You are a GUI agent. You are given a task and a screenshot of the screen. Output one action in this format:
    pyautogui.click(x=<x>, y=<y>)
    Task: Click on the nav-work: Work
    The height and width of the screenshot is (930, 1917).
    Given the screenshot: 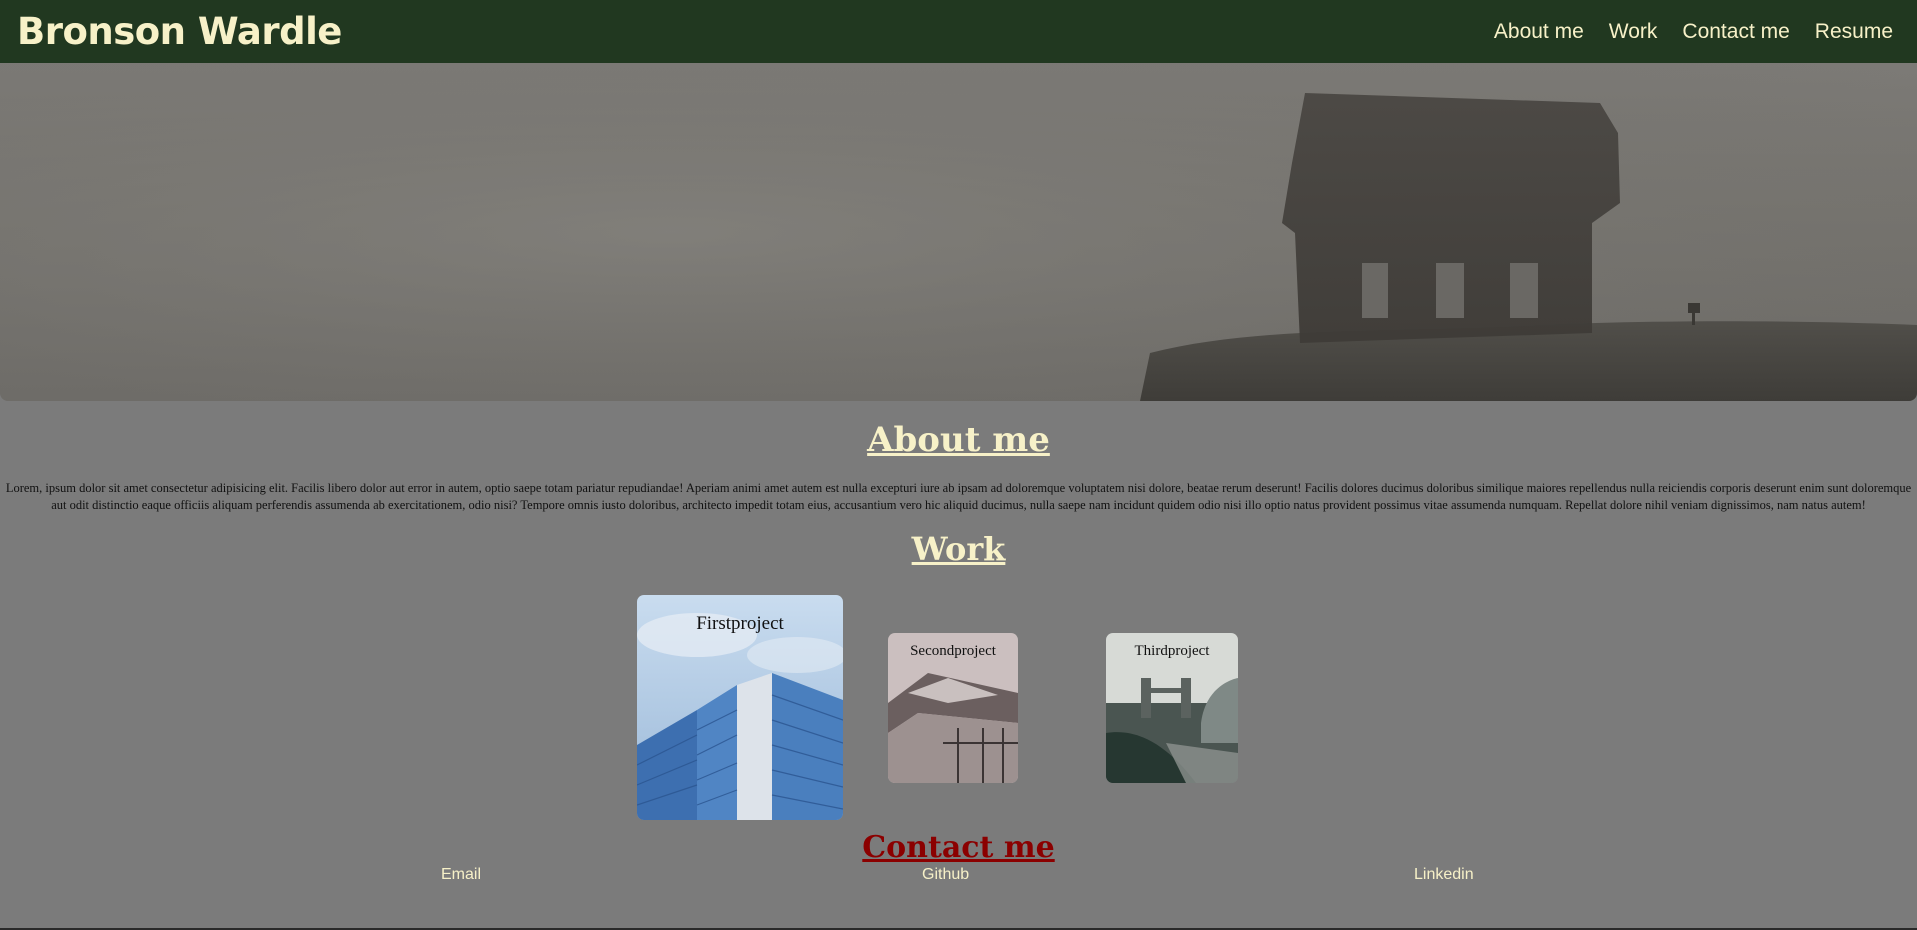 What is the action you would take?
    pyautogui.click(x=1633, y=32)
    